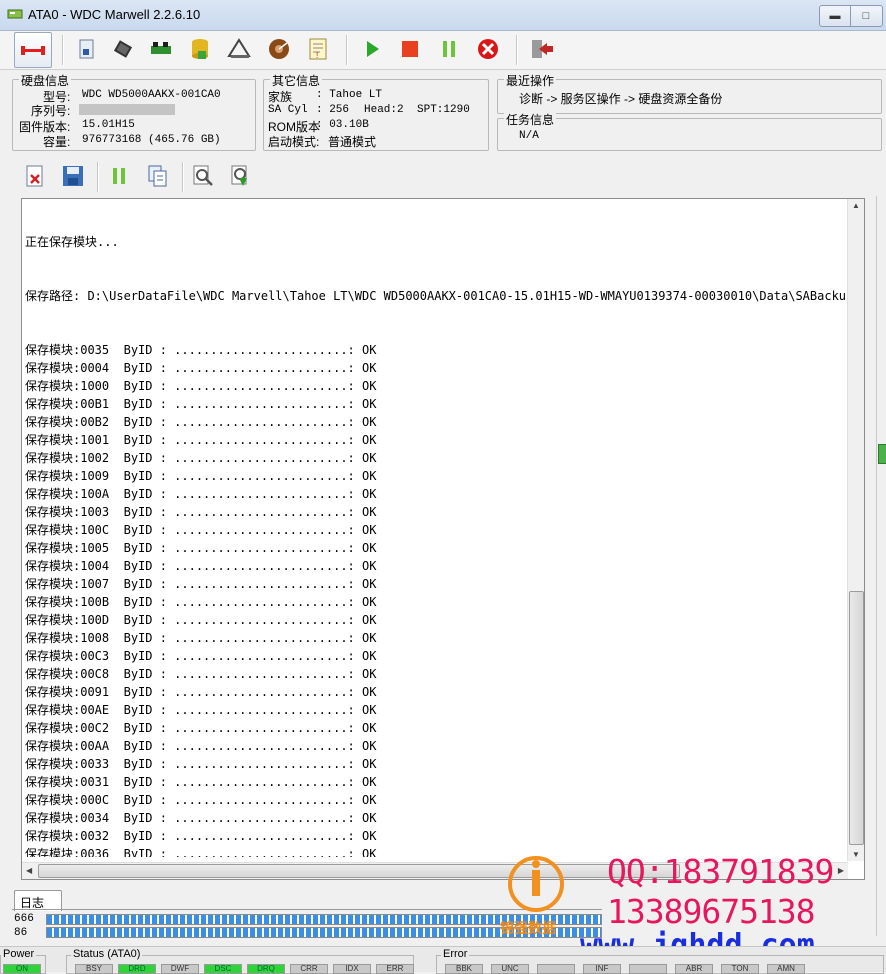 Image resolution: width=886 pixels, height=974 pixels. I want to click on board-button, so click(161, 49).